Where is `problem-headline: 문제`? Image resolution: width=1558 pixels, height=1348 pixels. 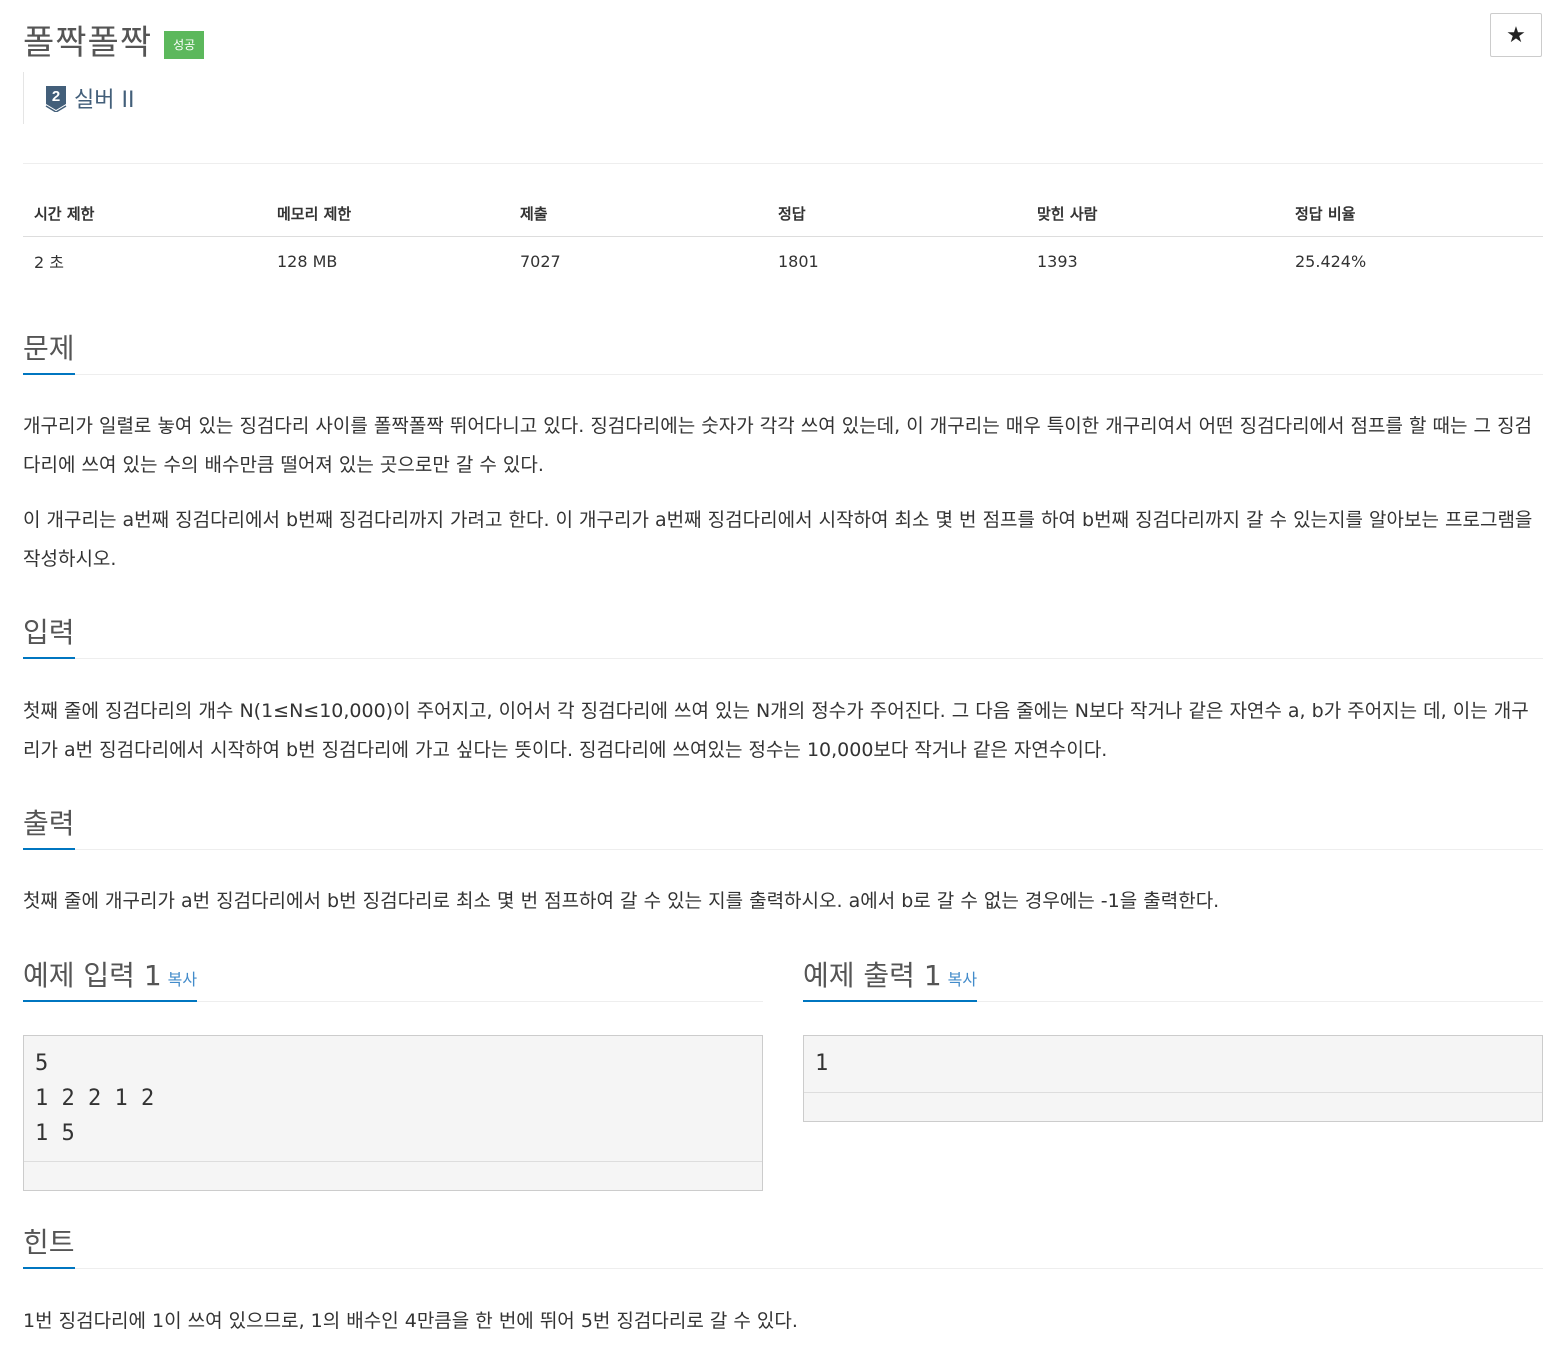
problem-headline: 문제 is located at coordinates (783, 351).